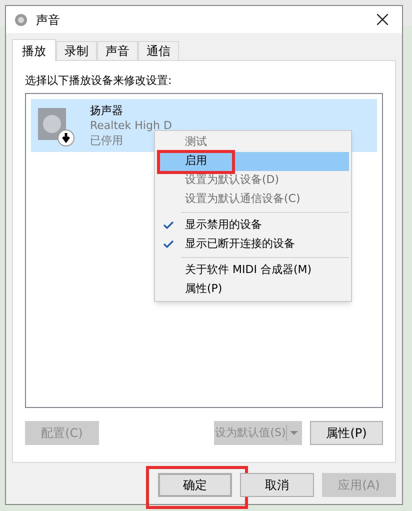 The image size is (412, 511). Describe the element at coordinates (76, 50) in the screenshot. I see `tab: 录制` at that location.